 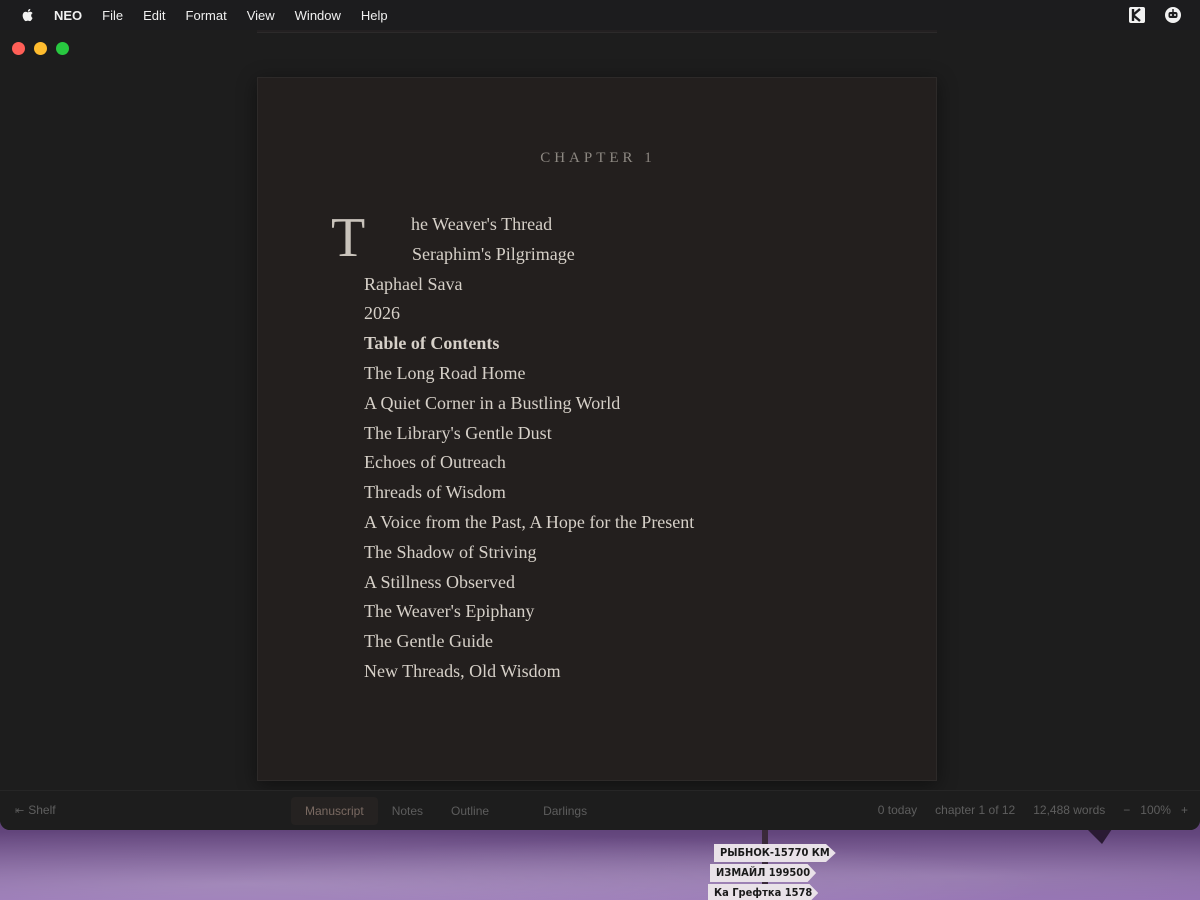 I want to click on toc-item: The Weaver's Epiphany, so click(x=449, y=611).